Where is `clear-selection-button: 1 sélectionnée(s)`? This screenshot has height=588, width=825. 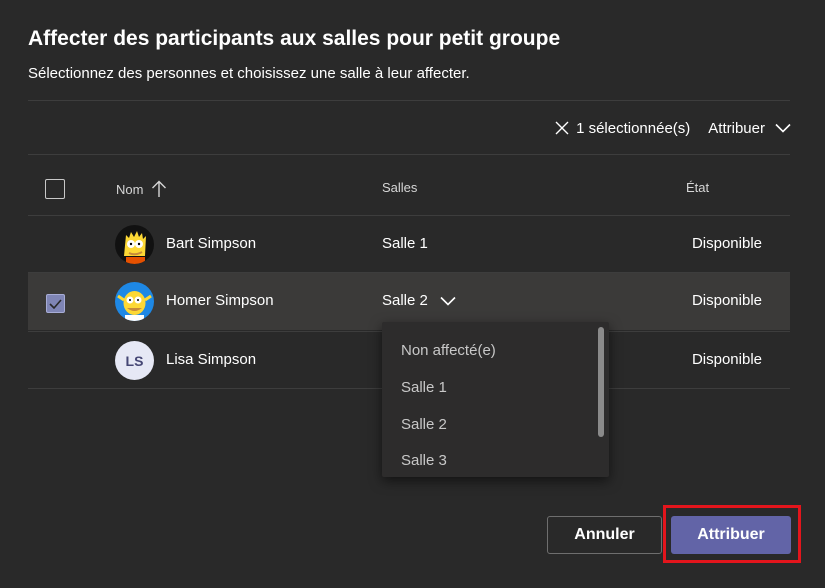 clear-selection-button: 1 sélectionnée(s) is located at coordinates (622, 128).